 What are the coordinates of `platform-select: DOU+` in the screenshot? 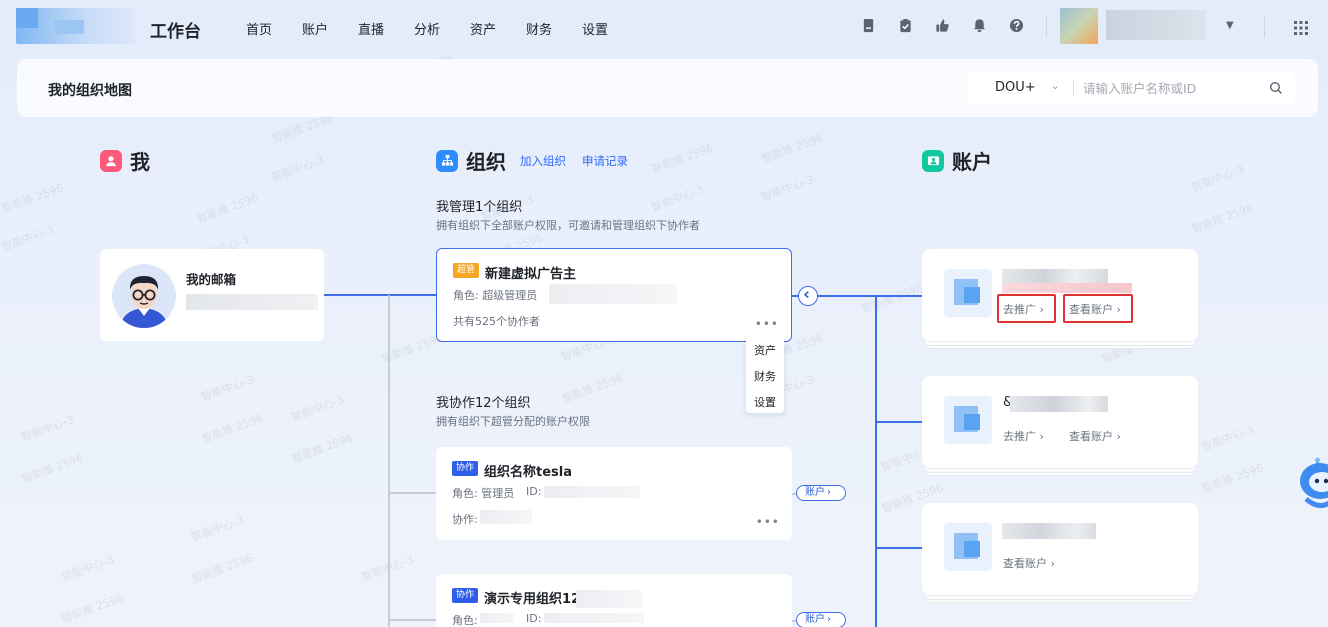 It's located at (1015, 87).